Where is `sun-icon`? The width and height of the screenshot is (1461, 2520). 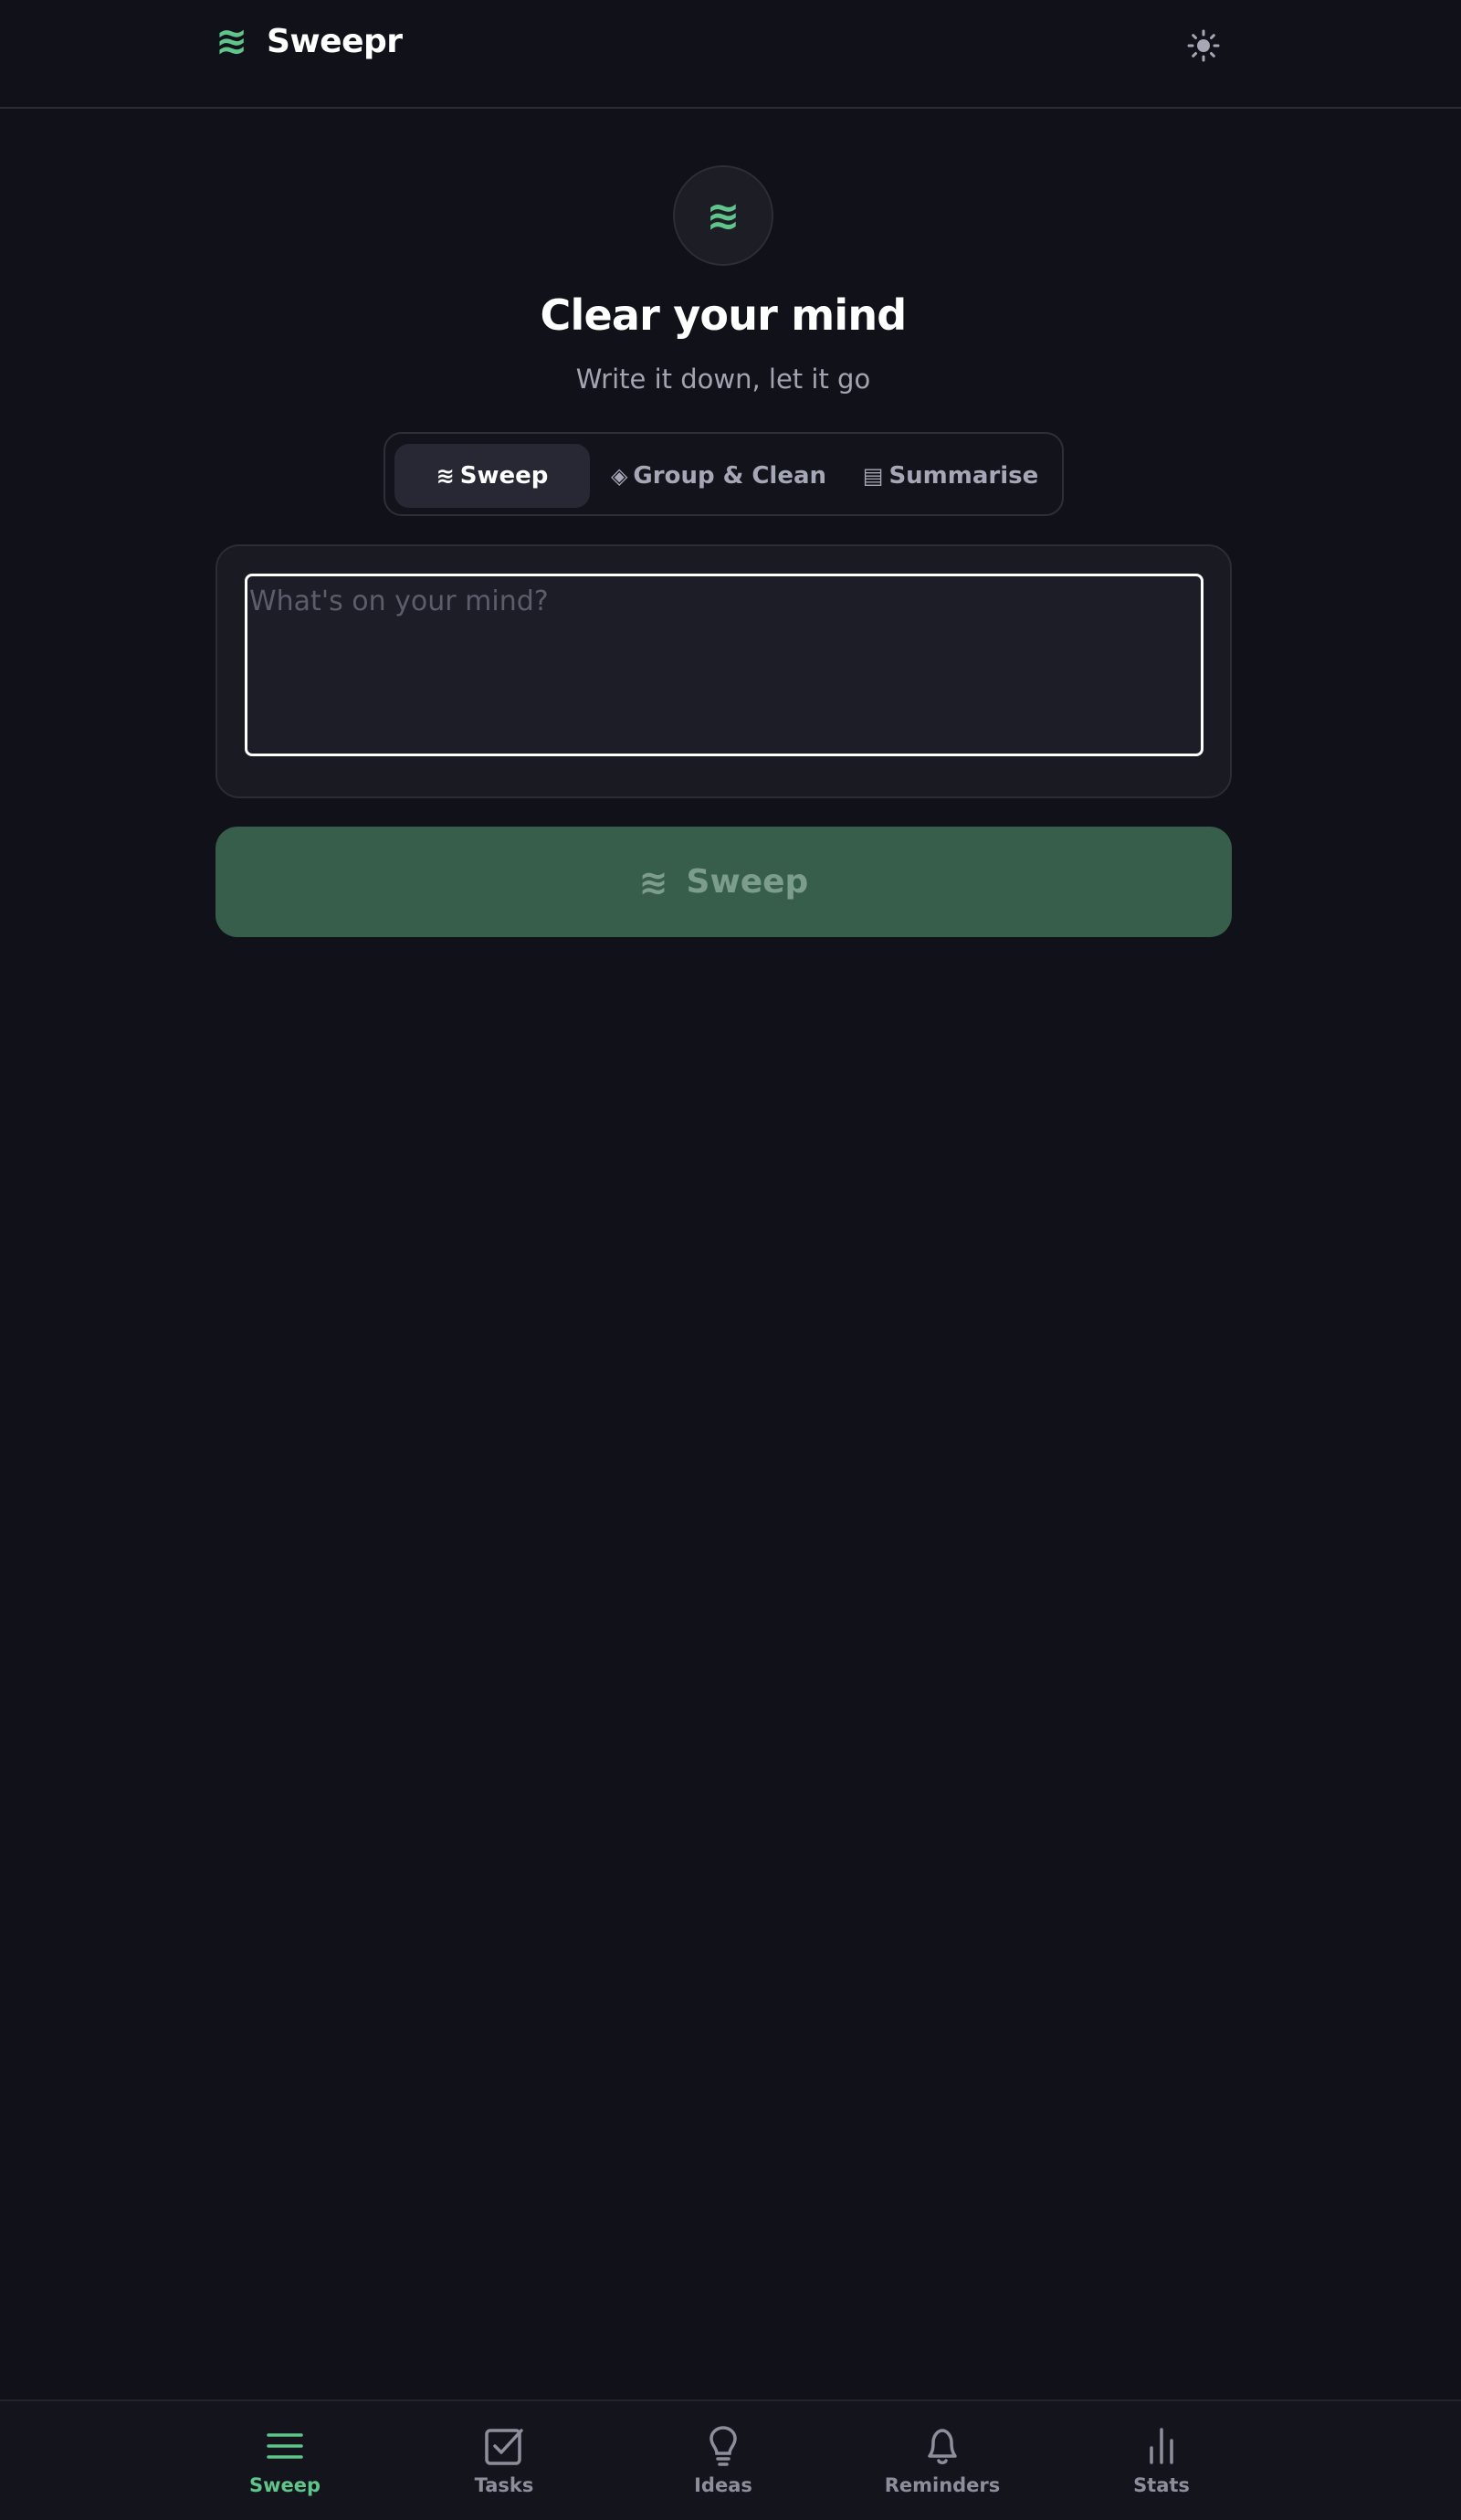
sun-icon is located at coordinates (1203, 45).